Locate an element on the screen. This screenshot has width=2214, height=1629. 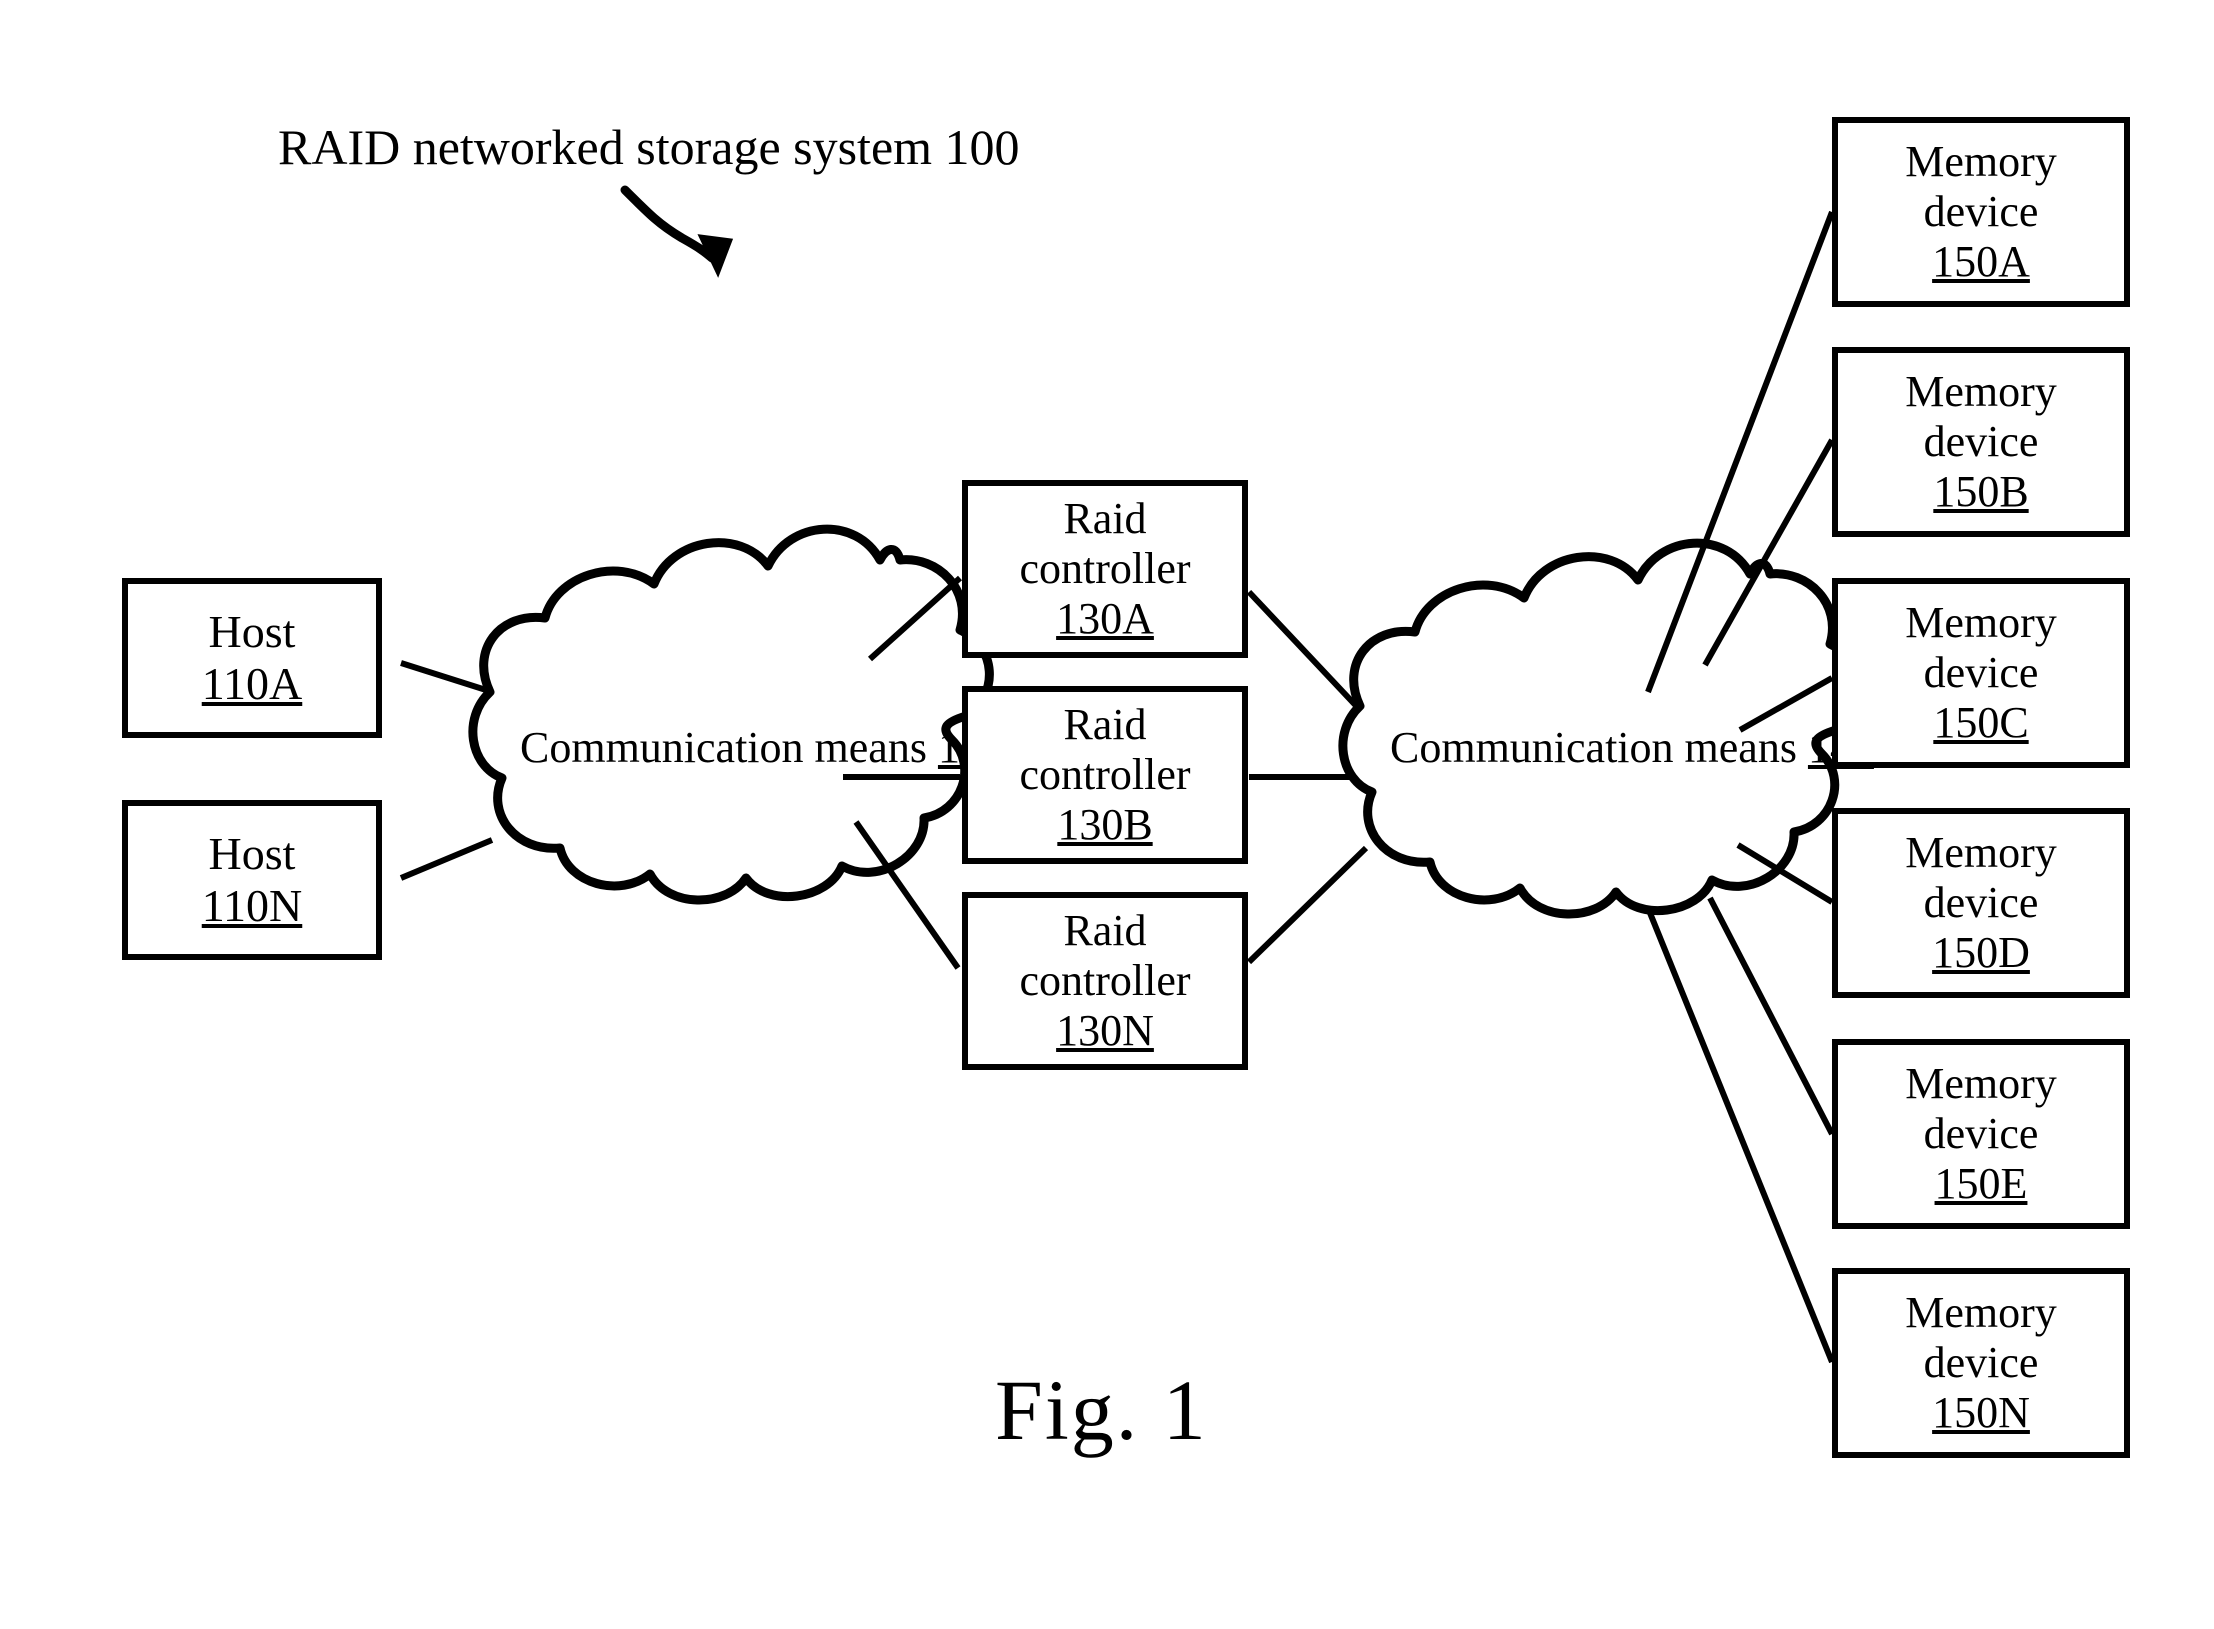
host-110a-label: Host is located at coordinates (252, 631).